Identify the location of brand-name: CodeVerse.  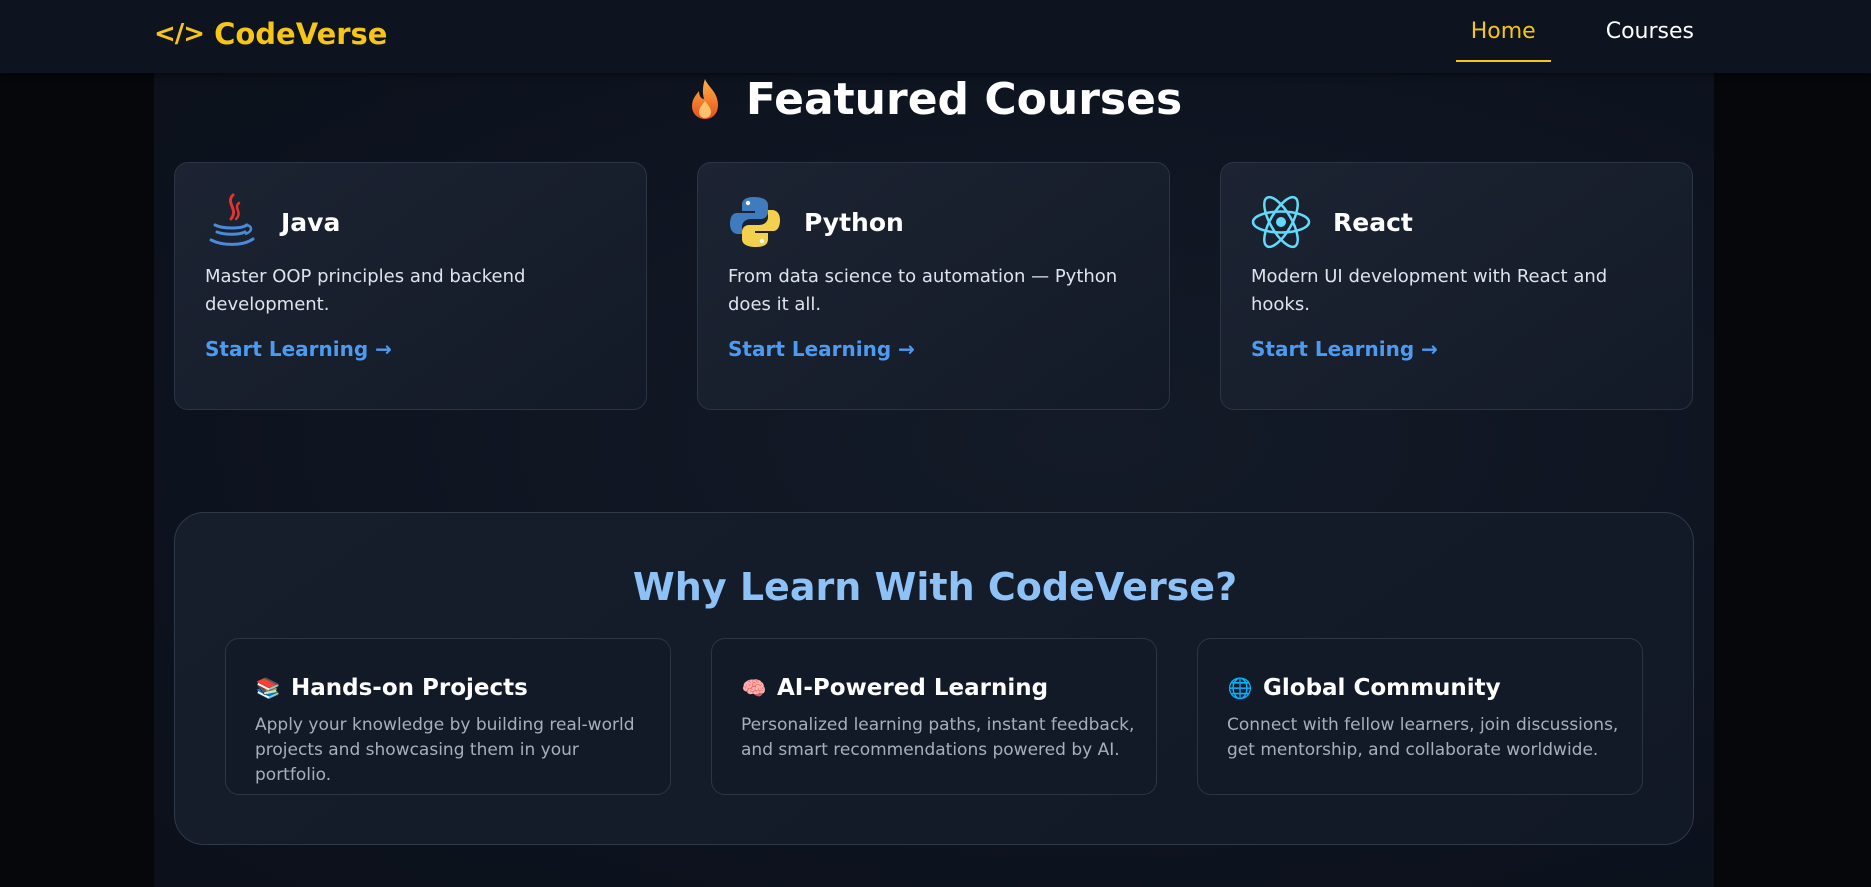
(301, 34).